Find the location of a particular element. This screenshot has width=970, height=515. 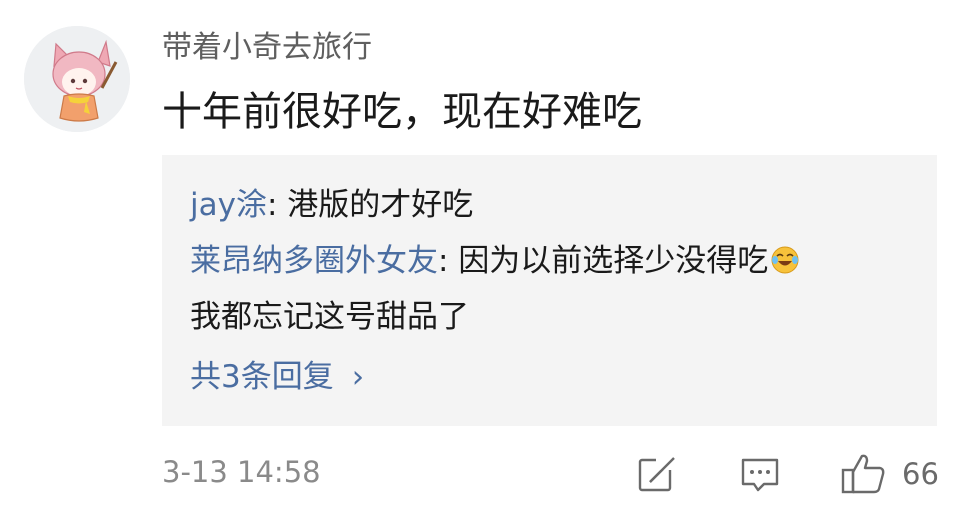

laughing-crying-emoji is located at coordinates (785, 258).